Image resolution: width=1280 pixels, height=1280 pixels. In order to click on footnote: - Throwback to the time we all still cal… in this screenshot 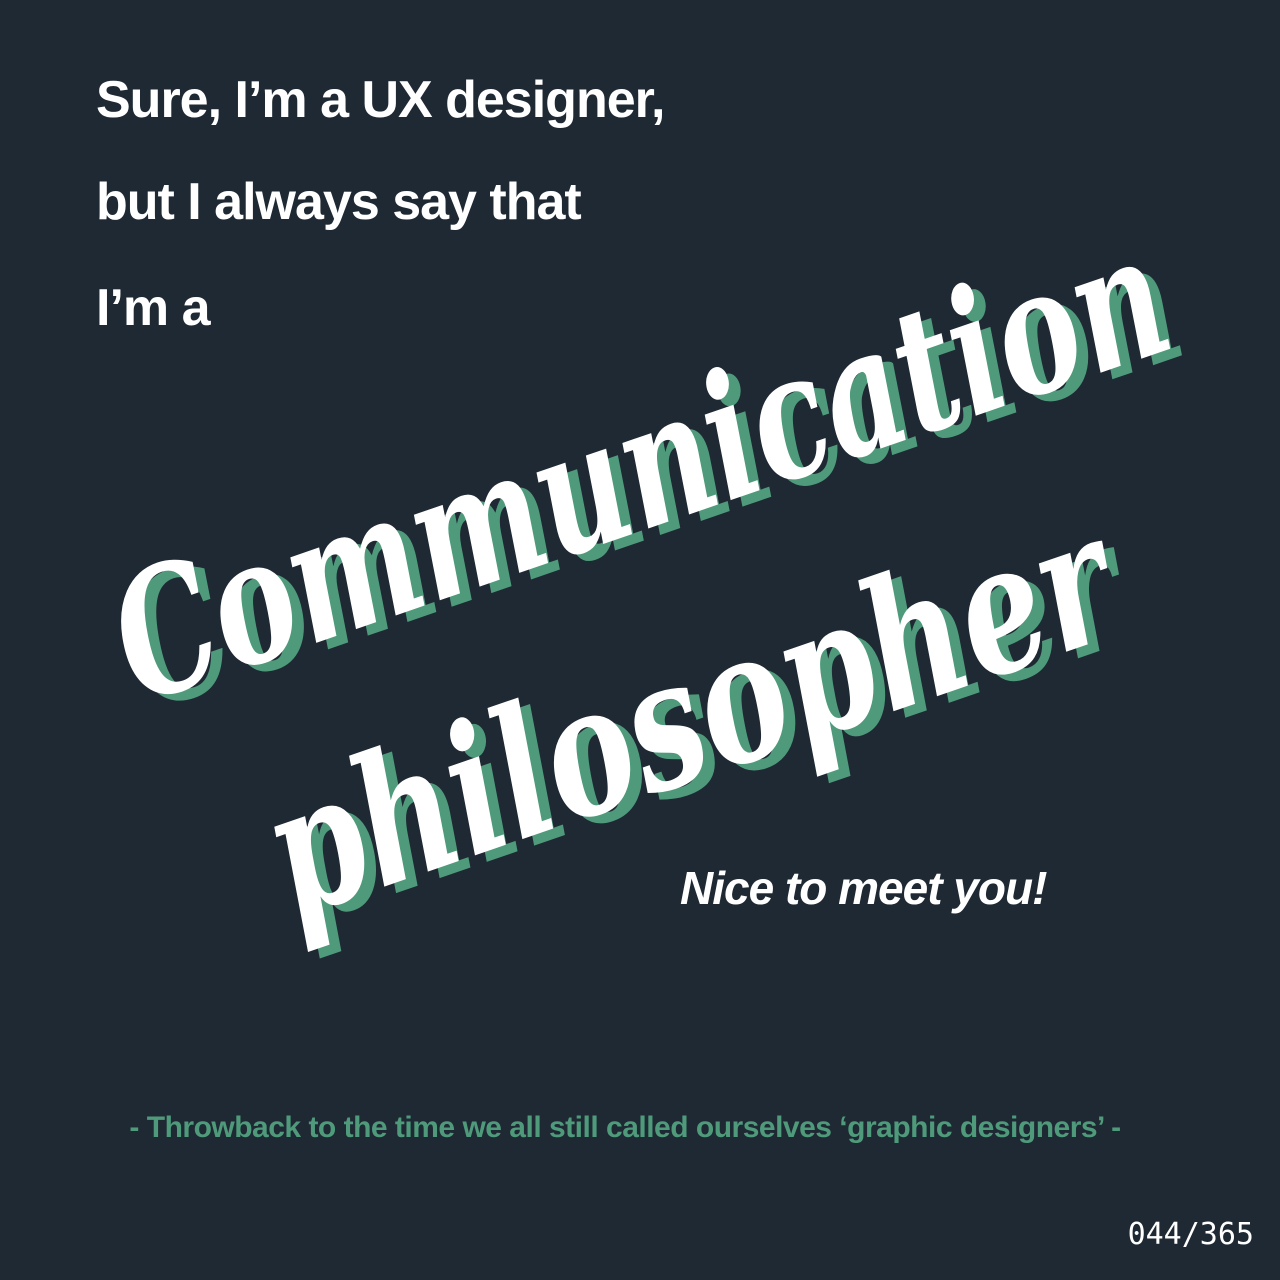, I will do `click(625, 1127)`.